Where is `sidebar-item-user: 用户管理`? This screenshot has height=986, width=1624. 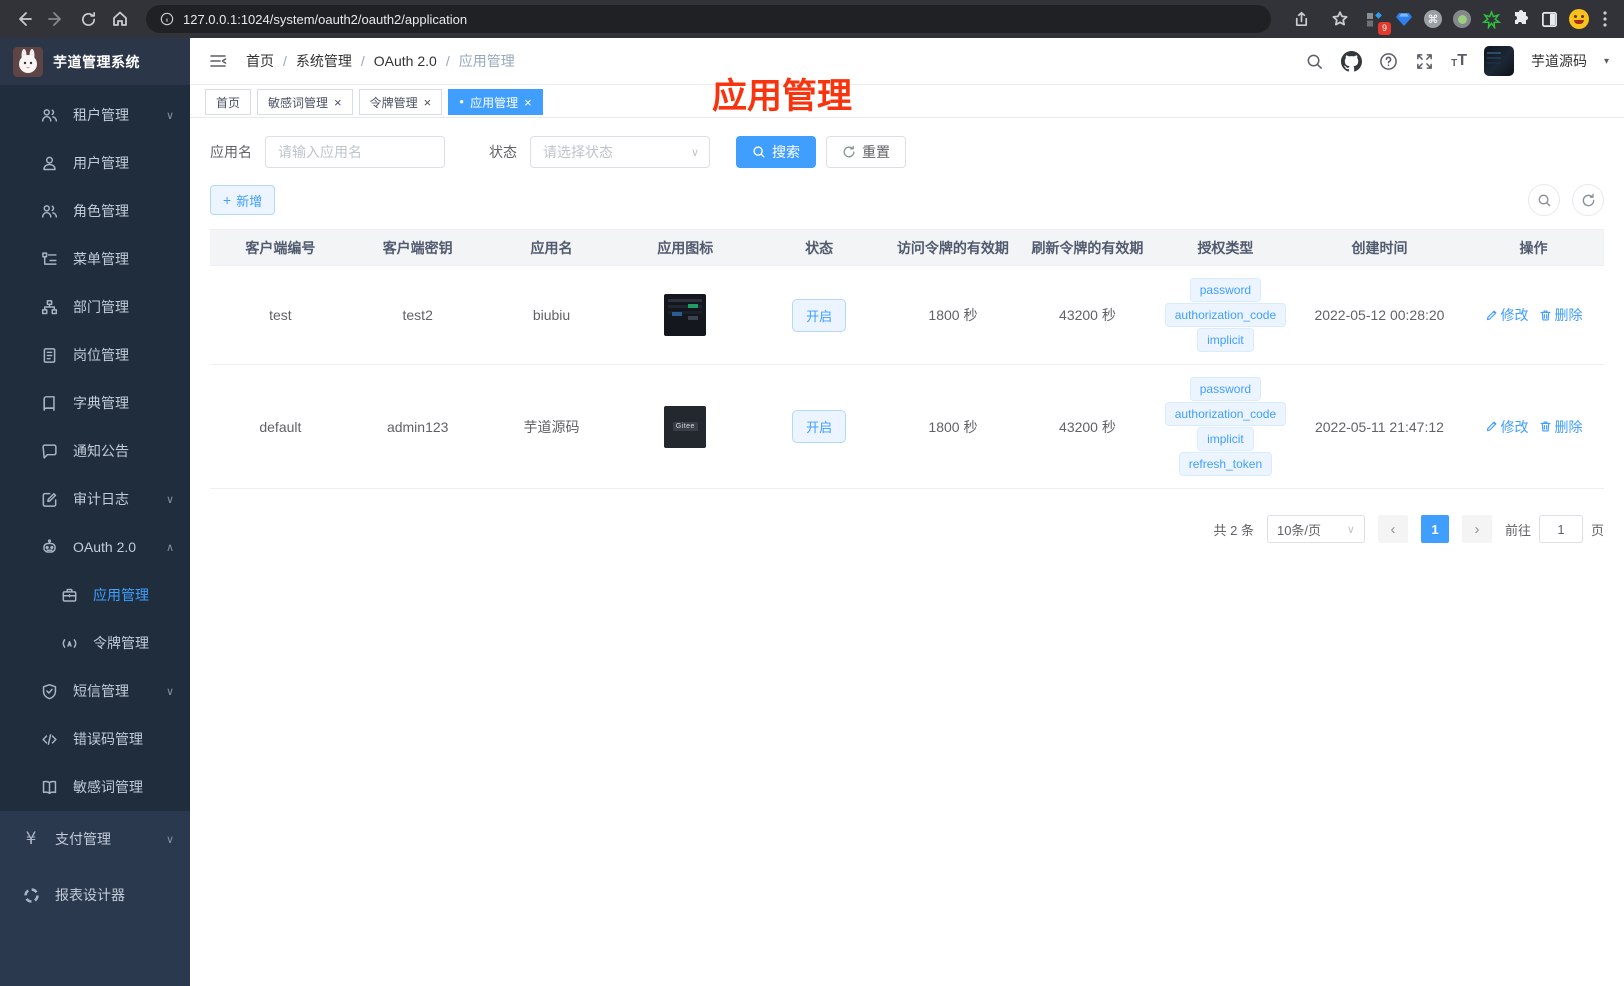
sidebar-item-user: 用户管理 is located at coordinates (95, 163).